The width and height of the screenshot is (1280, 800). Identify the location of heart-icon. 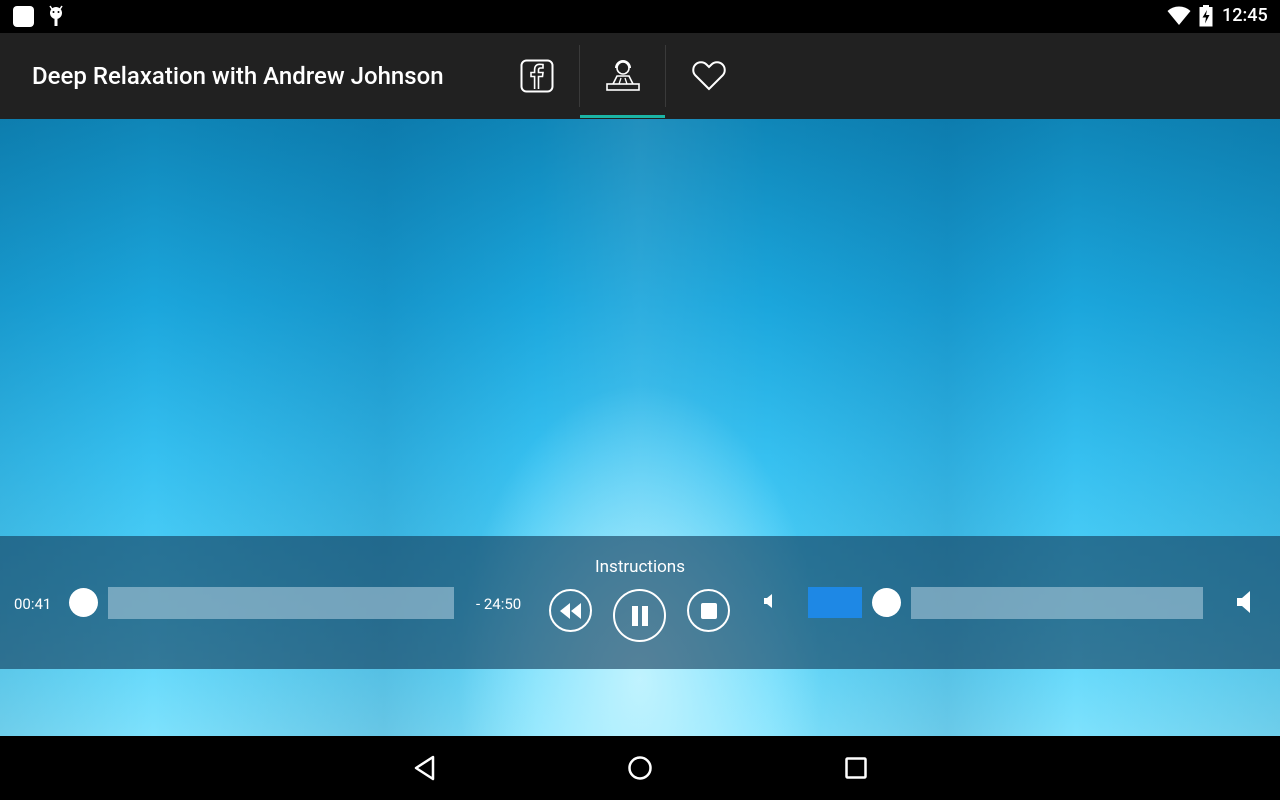
(709, 76).